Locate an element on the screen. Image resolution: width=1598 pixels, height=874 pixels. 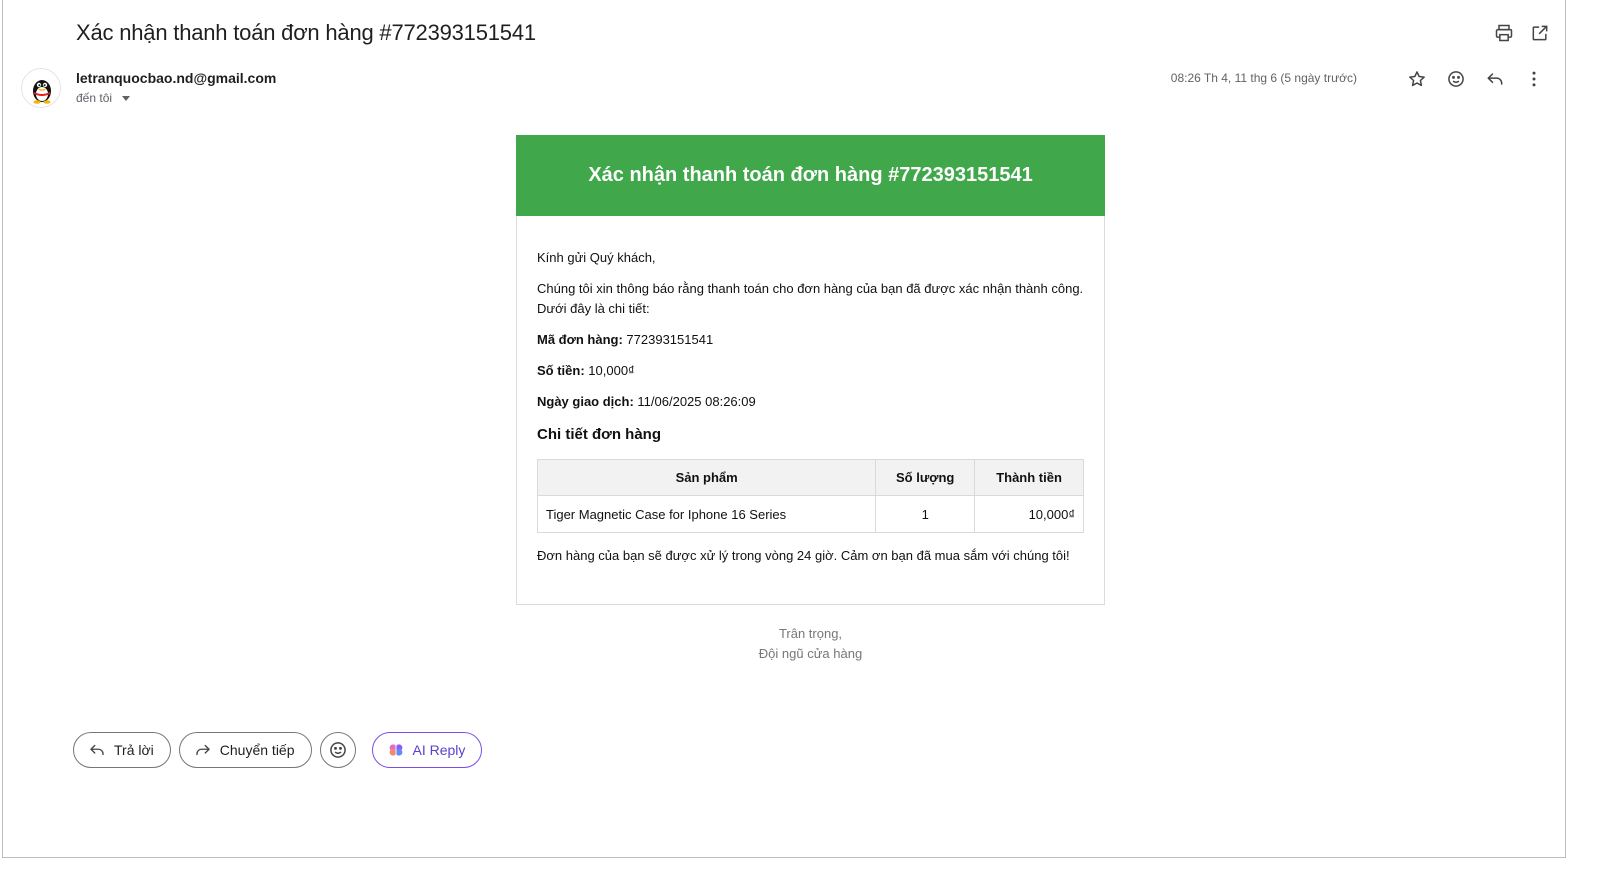
star-icon is located at coordinates (1417, 79).